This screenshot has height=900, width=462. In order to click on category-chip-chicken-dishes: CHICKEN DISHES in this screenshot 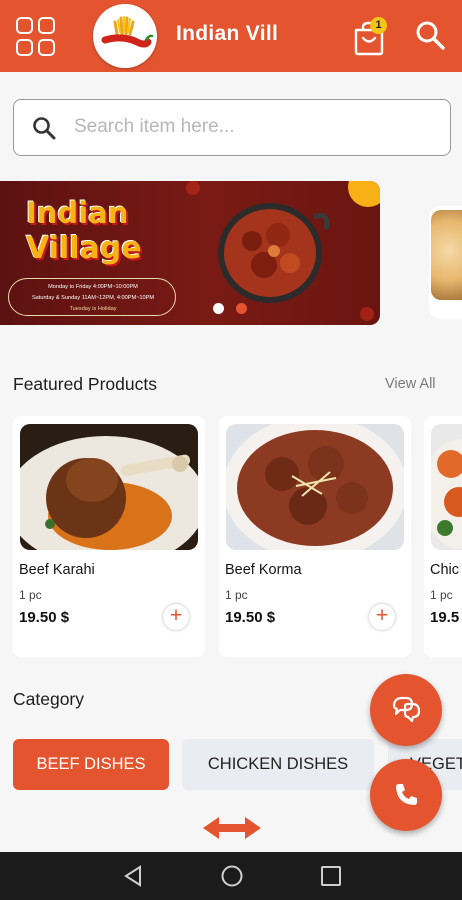, I will do `click(278, 764)`.